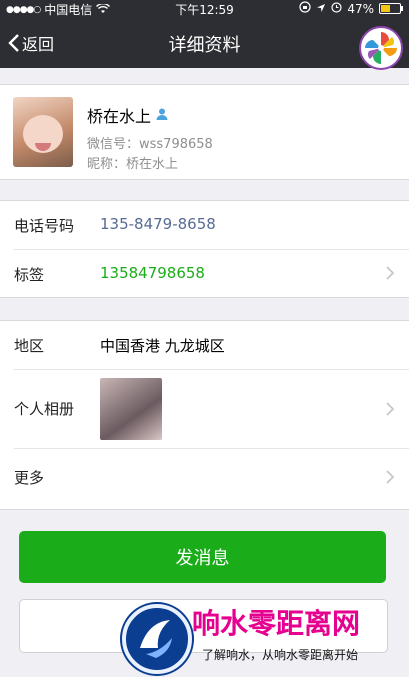 Image resolution: width=409 pixels, height=677 pixels. Describe the element at coordinates (152, 273) in the screenshot. I see `tag-value: 13584798658` at that location.